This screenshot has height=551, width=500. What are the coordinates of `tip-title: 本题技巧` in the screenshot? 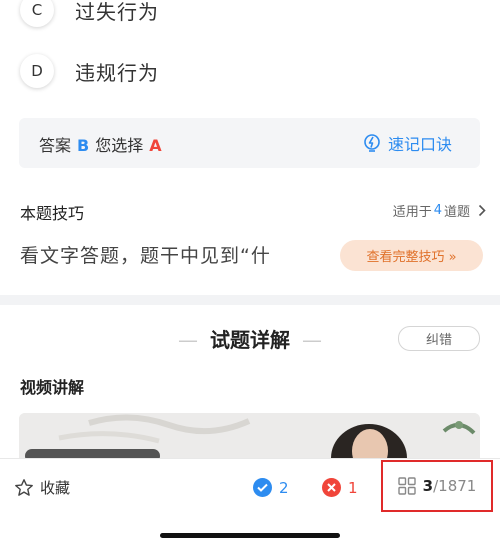 It's located at (52, 213).